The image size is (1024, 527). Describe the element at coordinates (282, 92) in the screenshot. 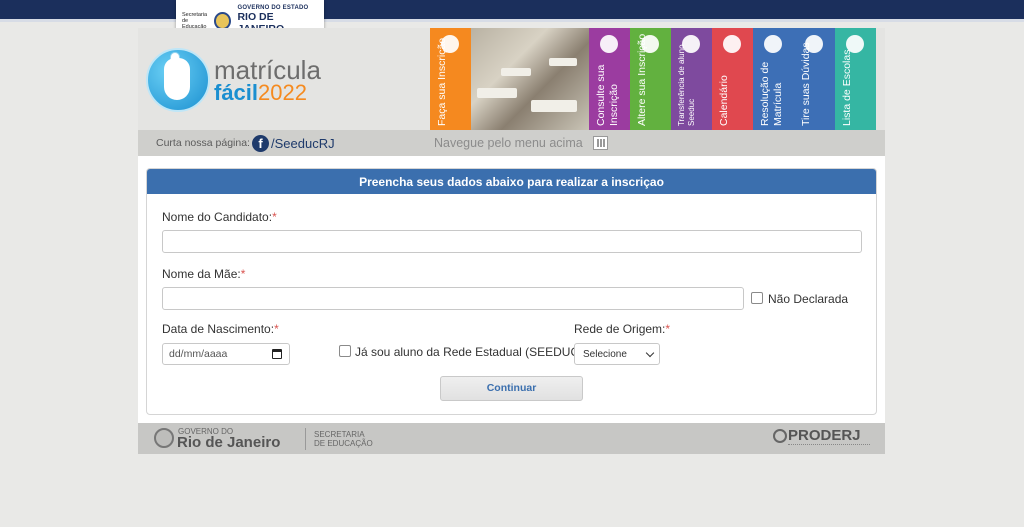

I see `brand-year: 2022` at that location.